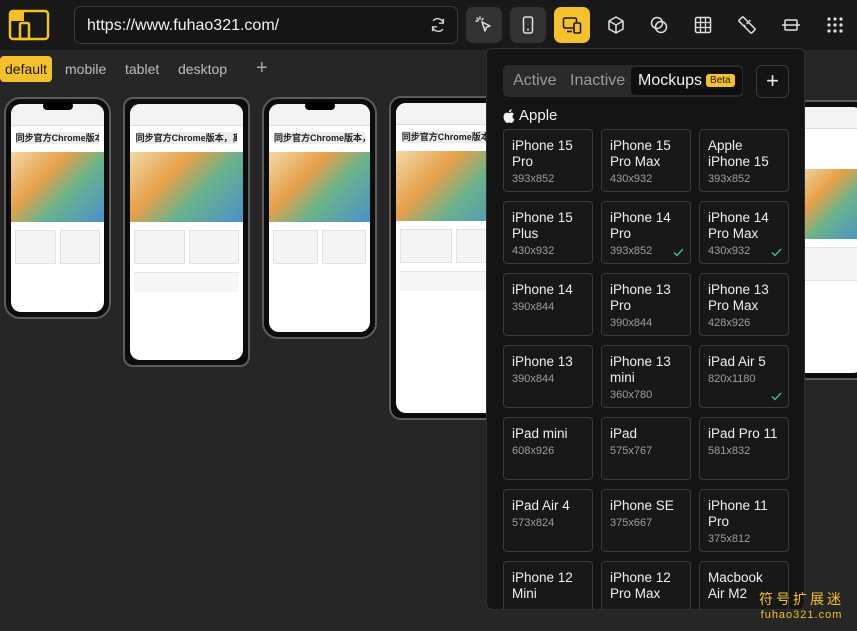  I want to click on devices-icon, so click(572, 25).